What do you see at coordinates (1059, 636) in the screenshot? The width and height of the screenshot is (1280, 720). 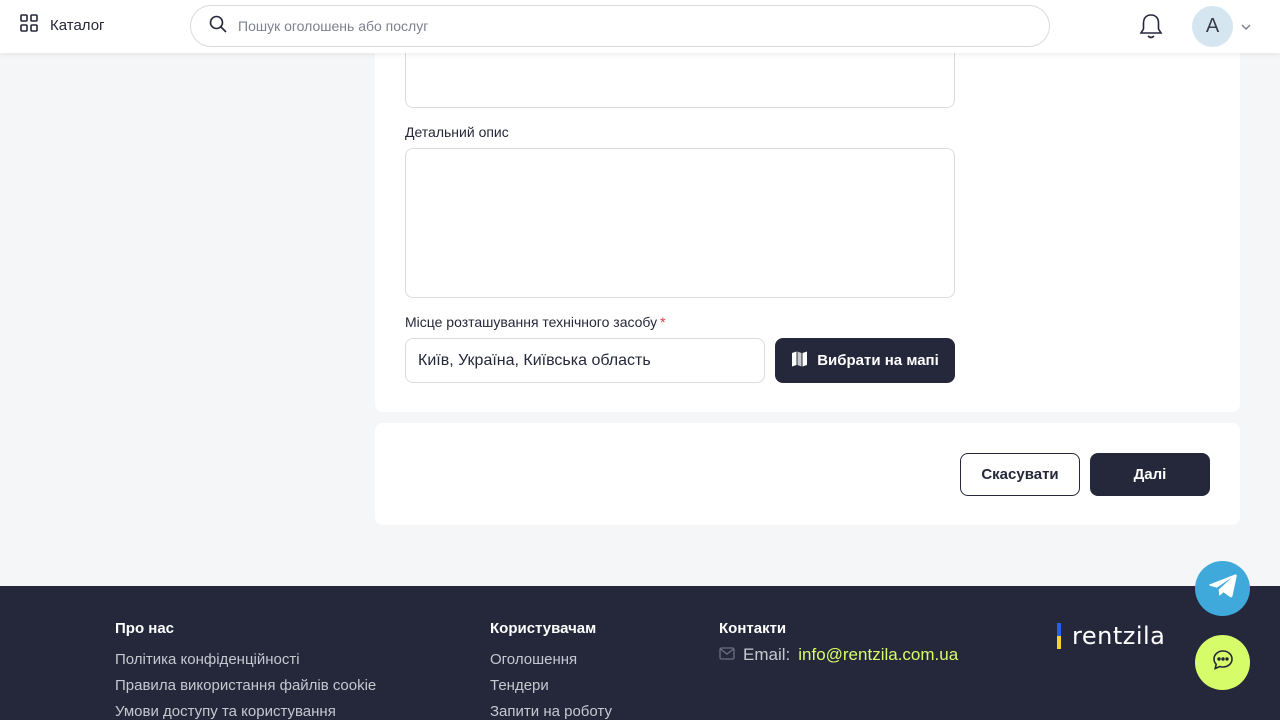 I see `logo-flag-bar` at bounding box center [1059, 636].